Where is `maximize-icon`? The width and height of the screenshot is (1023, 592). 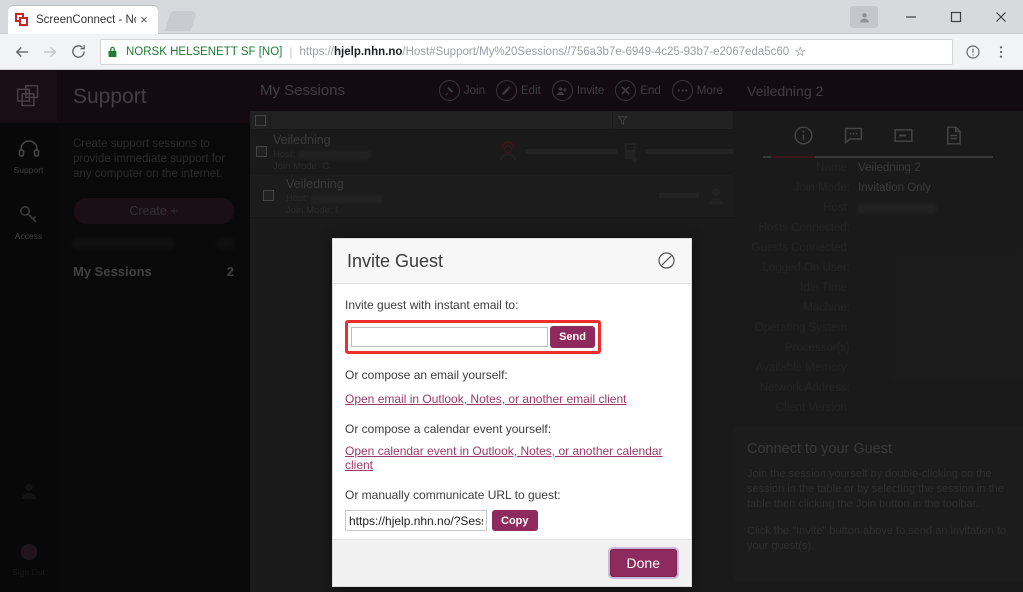
maximize-icon is located at coordinates (955, 17).